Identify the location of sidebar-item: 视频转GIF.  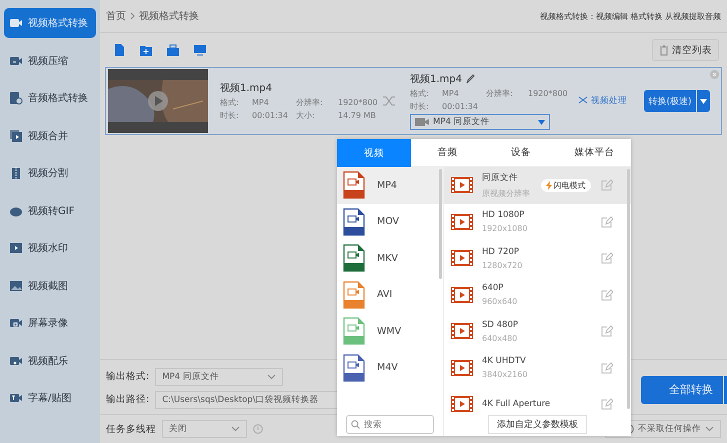
(50, 211).